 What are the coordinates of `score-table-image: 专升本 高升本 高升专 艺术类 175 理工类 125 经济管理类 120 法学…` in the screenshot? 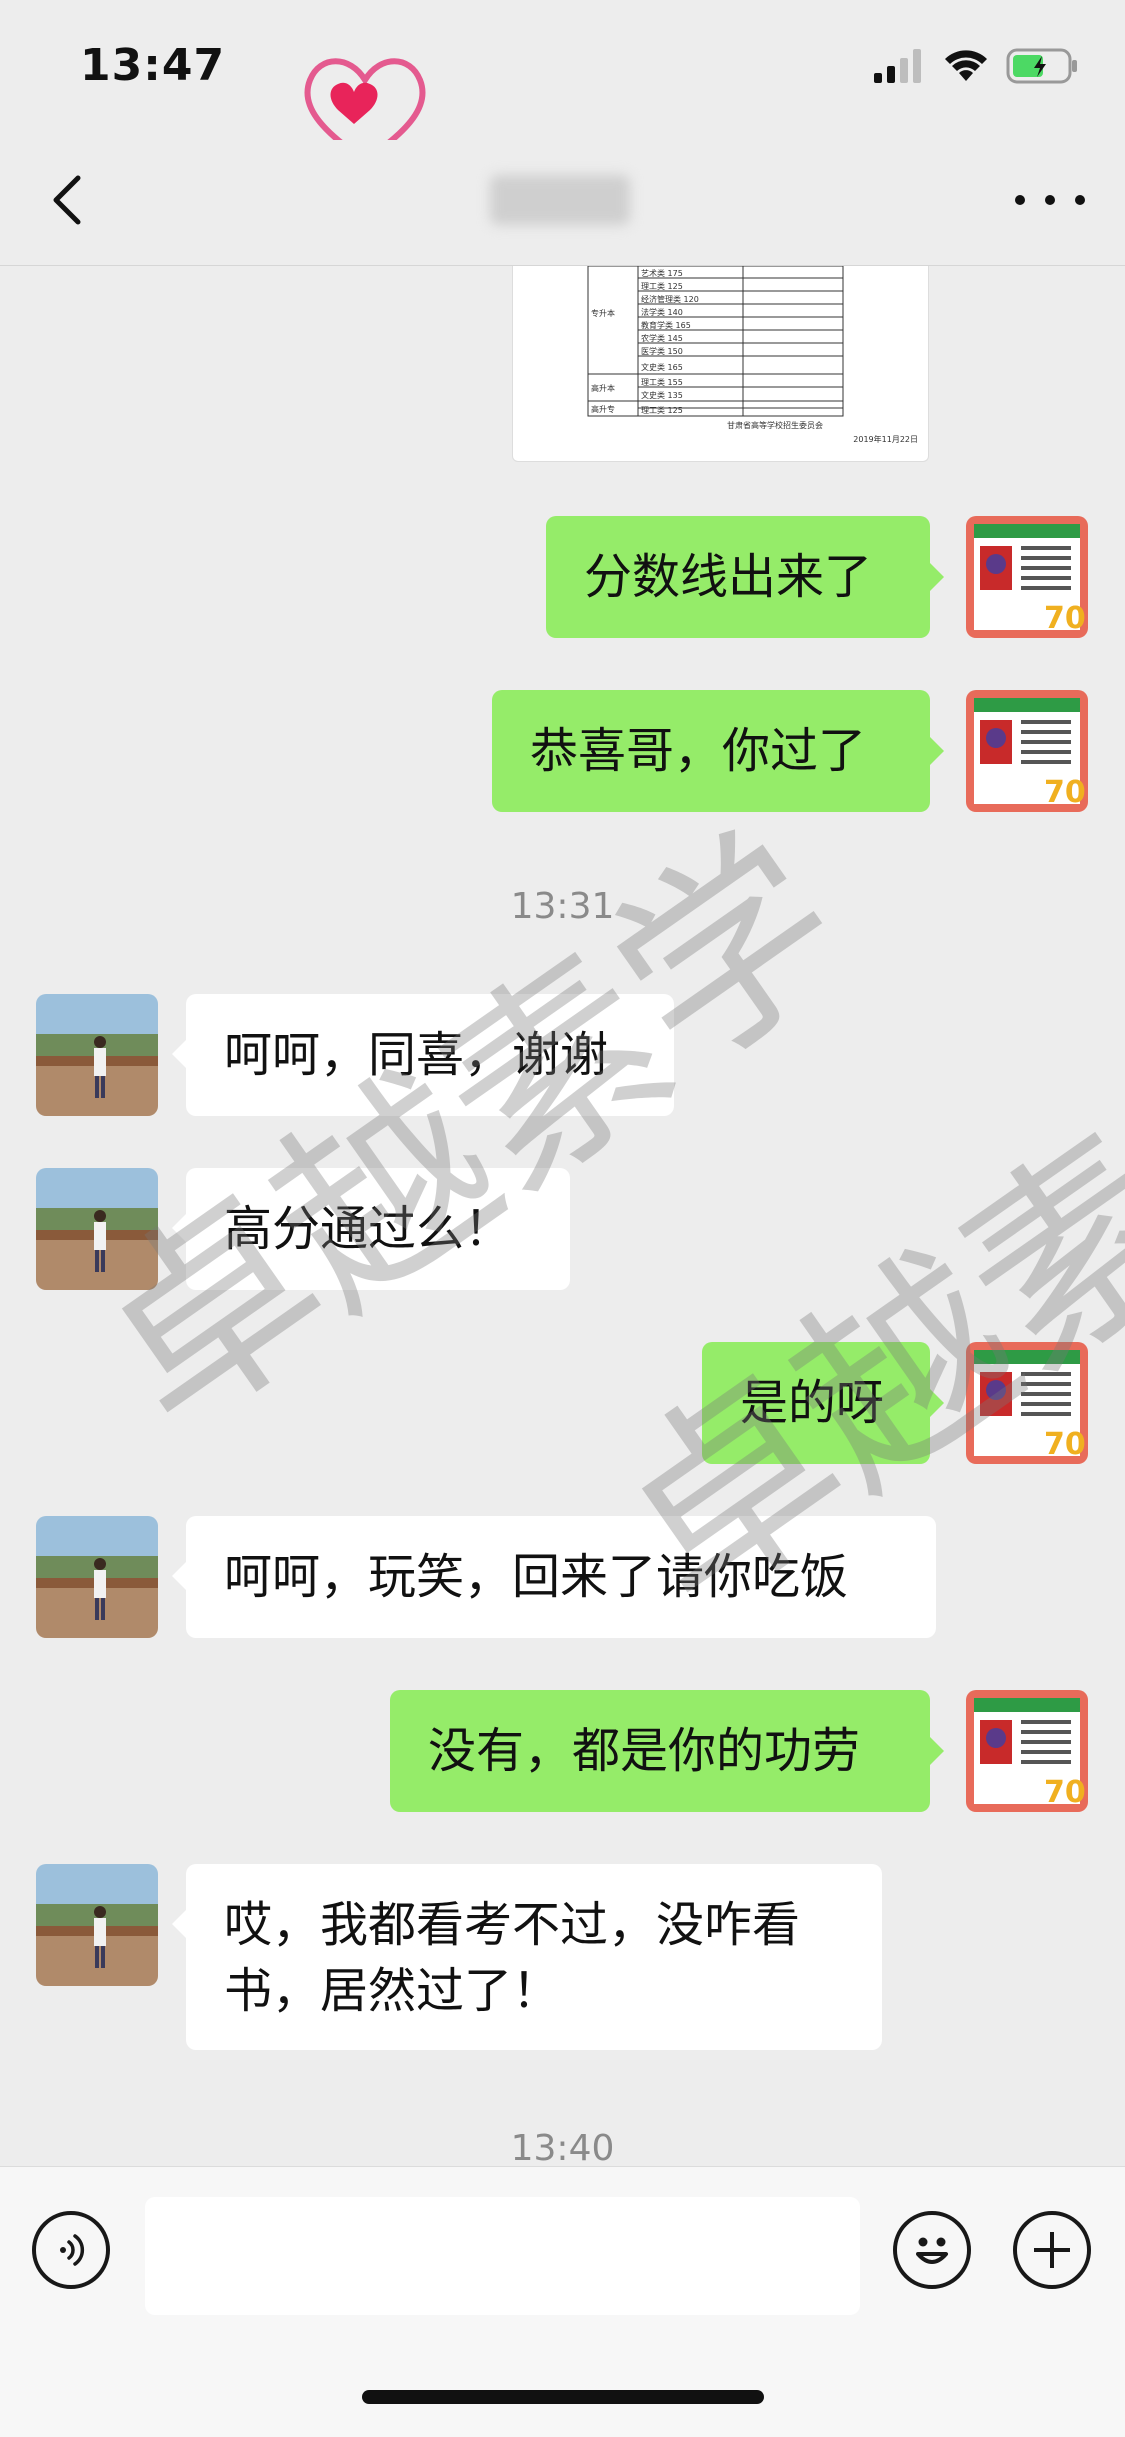 It's located at (752, 355).